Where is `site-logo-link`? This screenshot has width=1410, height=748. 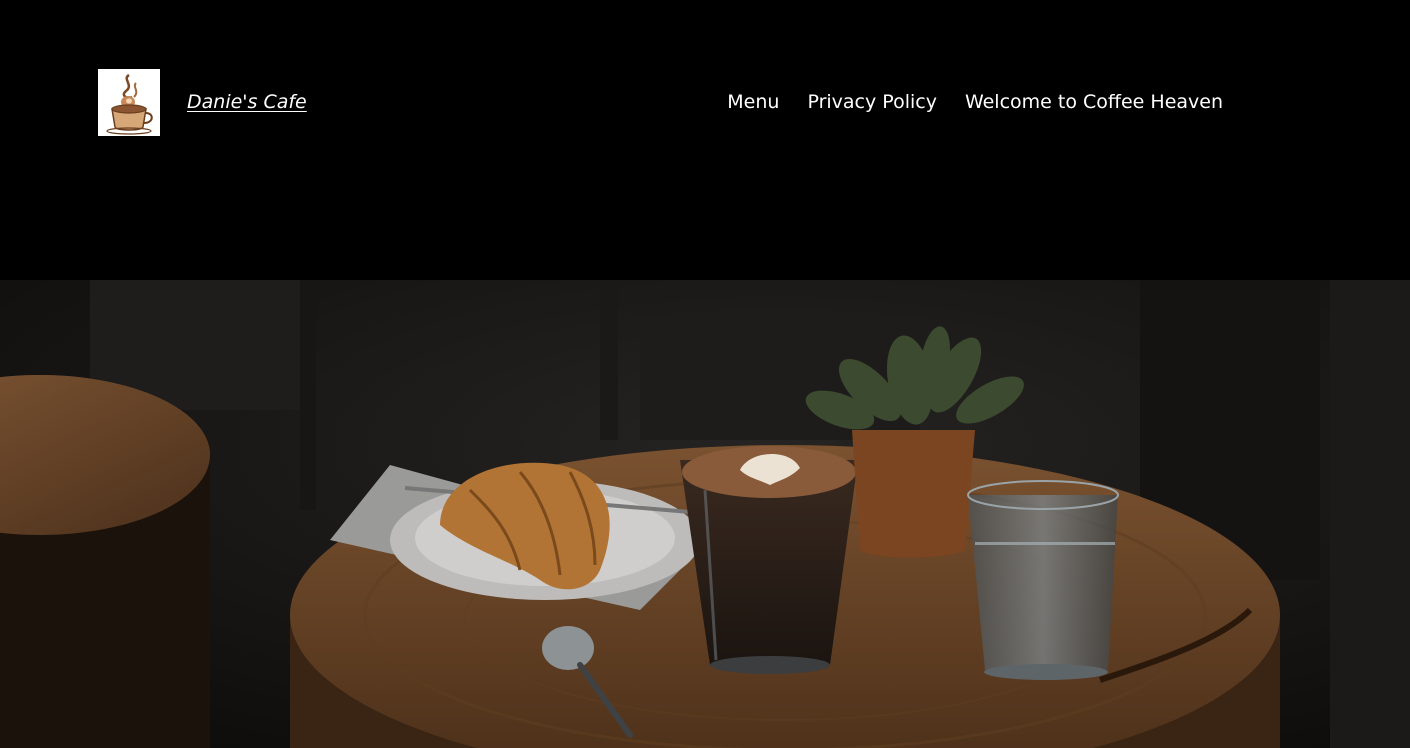 site-logo-link is located at coordinates (129, 102).